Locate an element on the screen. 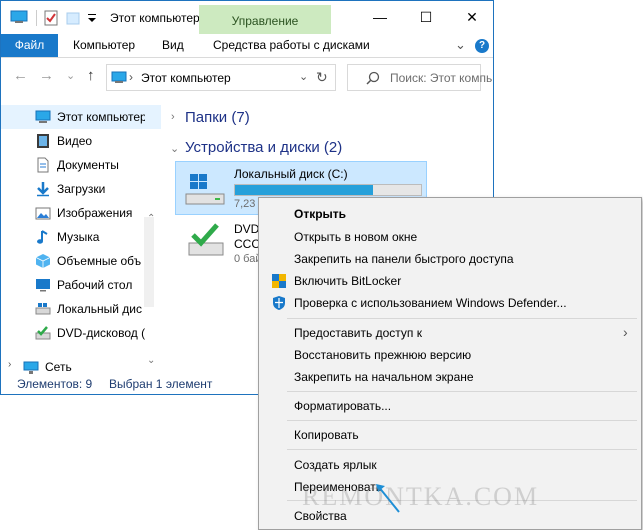 The height and width of the screenshot is (530, 643). shield-icon is located at coordinates (279, 281).